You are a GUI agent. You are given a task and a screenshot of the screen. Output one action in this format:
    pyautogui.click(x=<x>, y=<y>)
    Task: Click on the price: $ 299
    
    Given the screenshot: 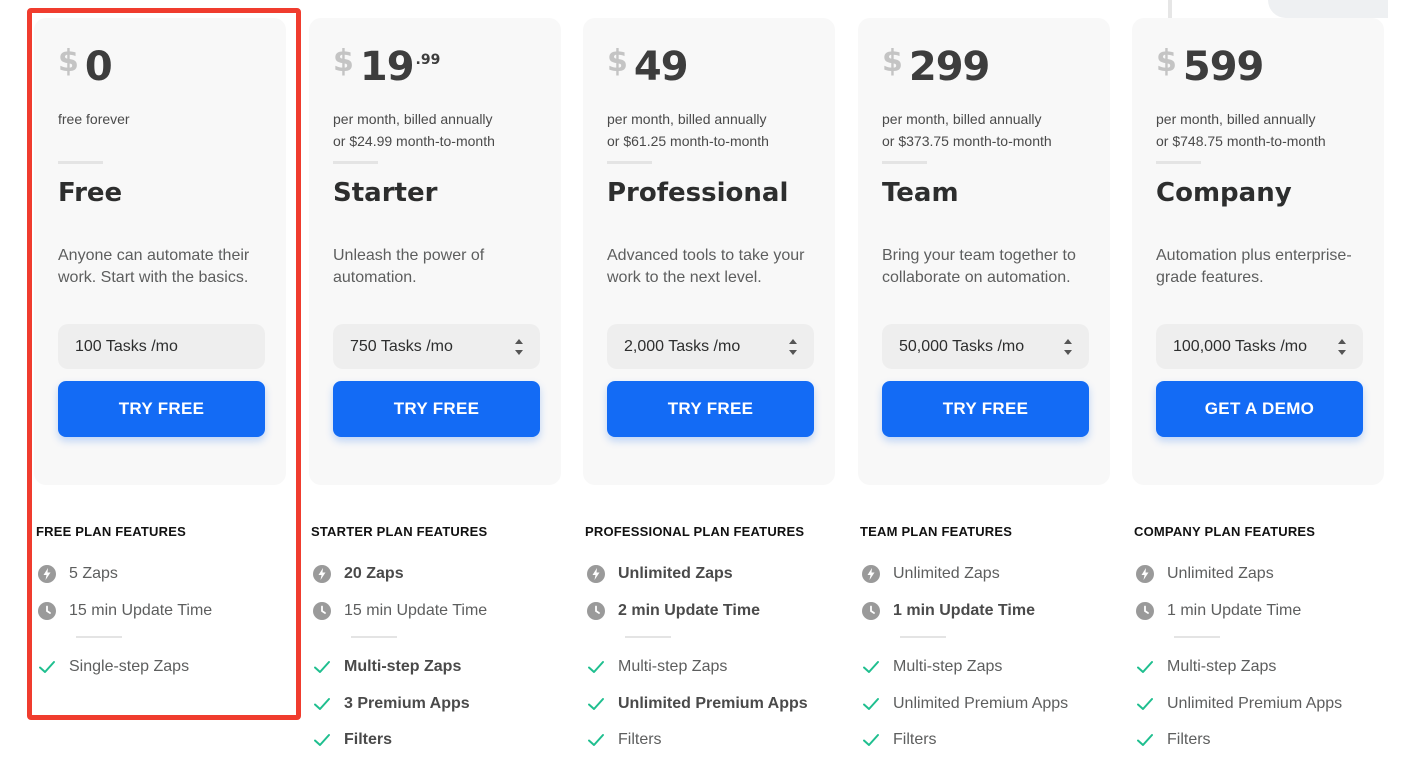 What is the action you would take?
    pyautogui.click(x=936, y=74)
    